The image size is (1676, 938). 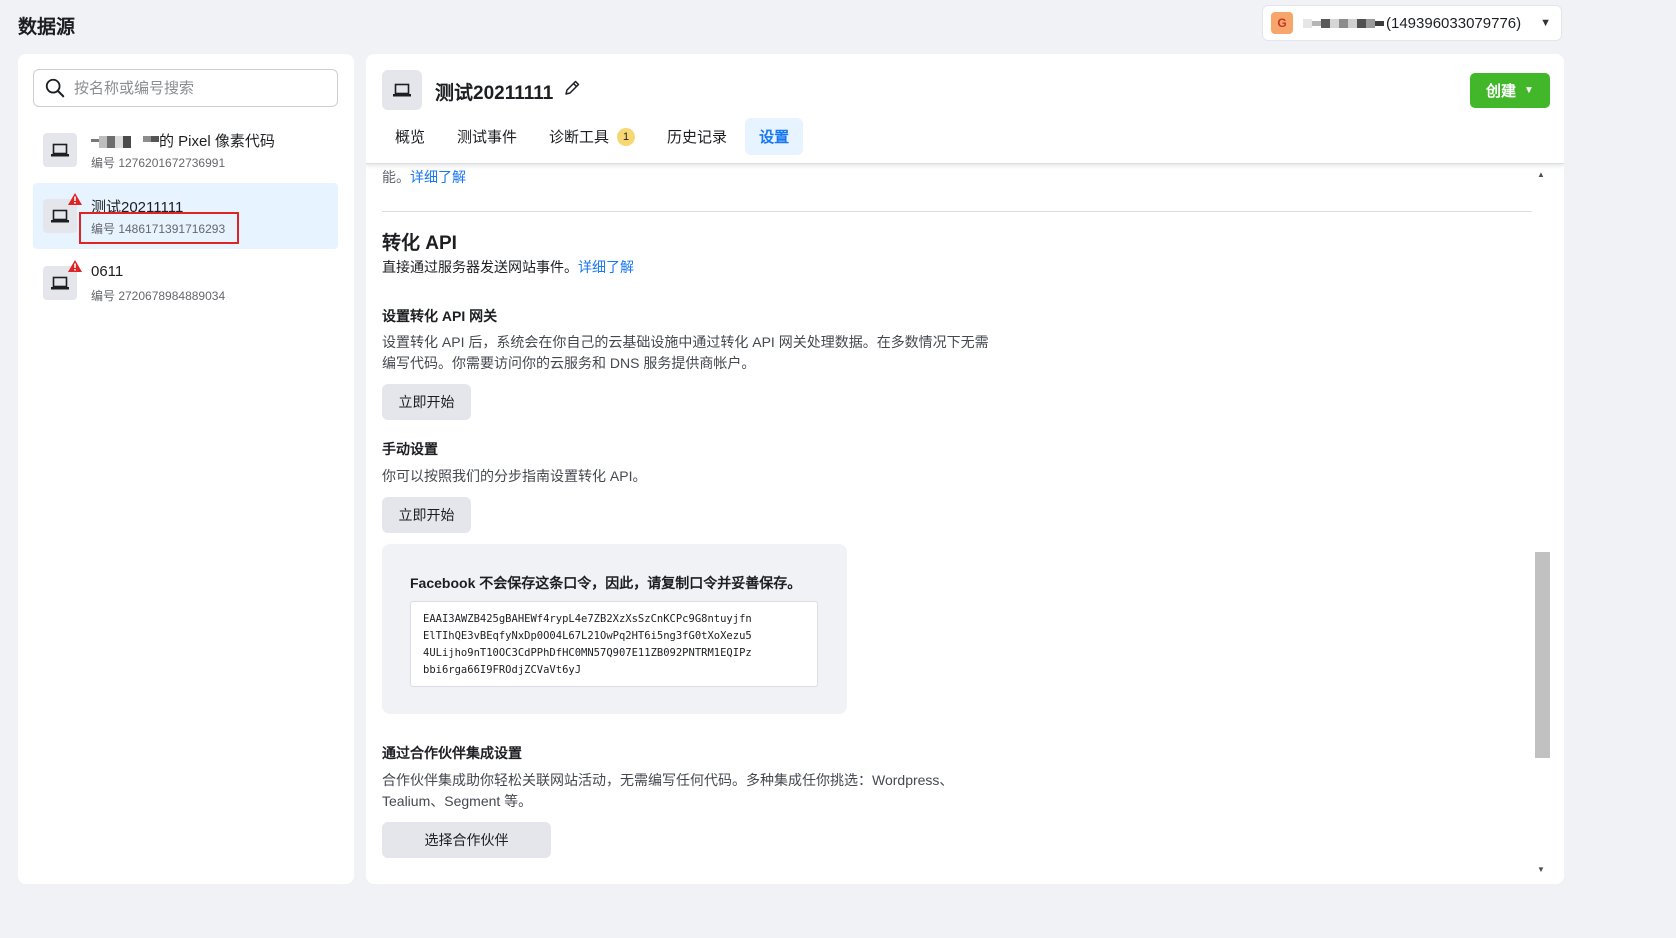 What do you see at coordinates (494, 93) in the screenshot?
I see `data-source-title: 测试20211111` at bounding box center [494, 93].